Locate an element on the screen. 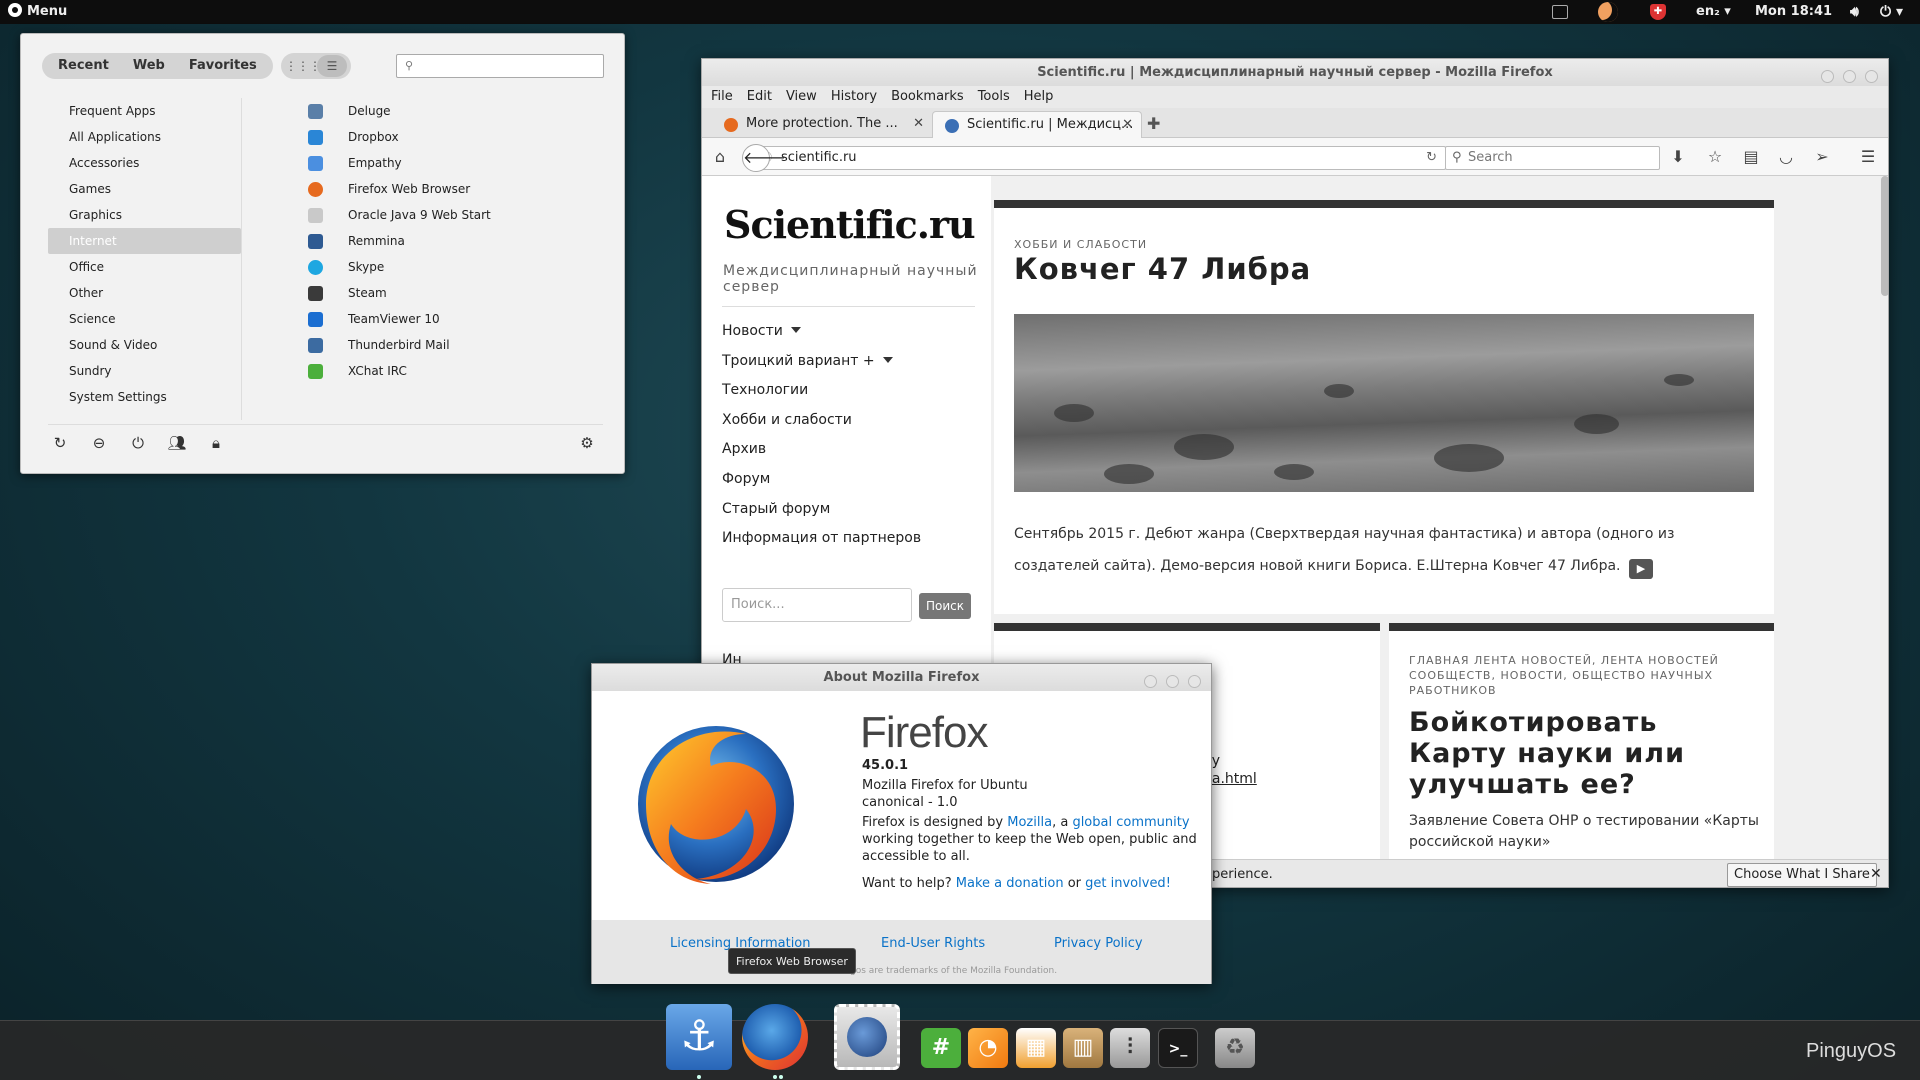 The image size is (1920, 1080). choose-what-i-share-button: Choose What I Share is located at coordinates (1802, 875).